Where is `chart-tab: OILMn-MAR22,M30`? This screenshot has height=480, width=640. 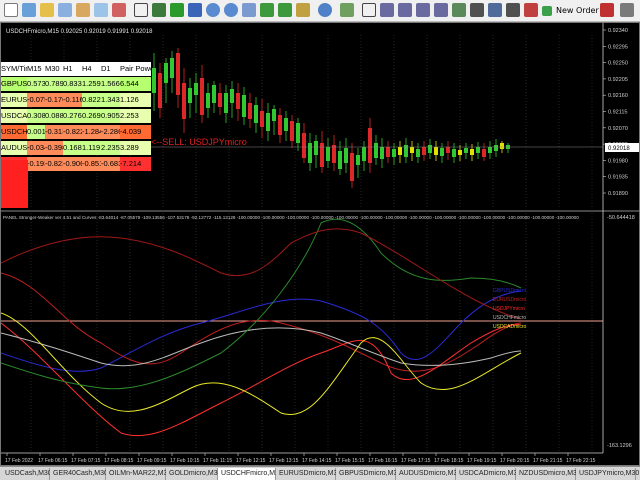 chart-tab: OILMn-MAR22,M30 is located at coordinates (138, 474).